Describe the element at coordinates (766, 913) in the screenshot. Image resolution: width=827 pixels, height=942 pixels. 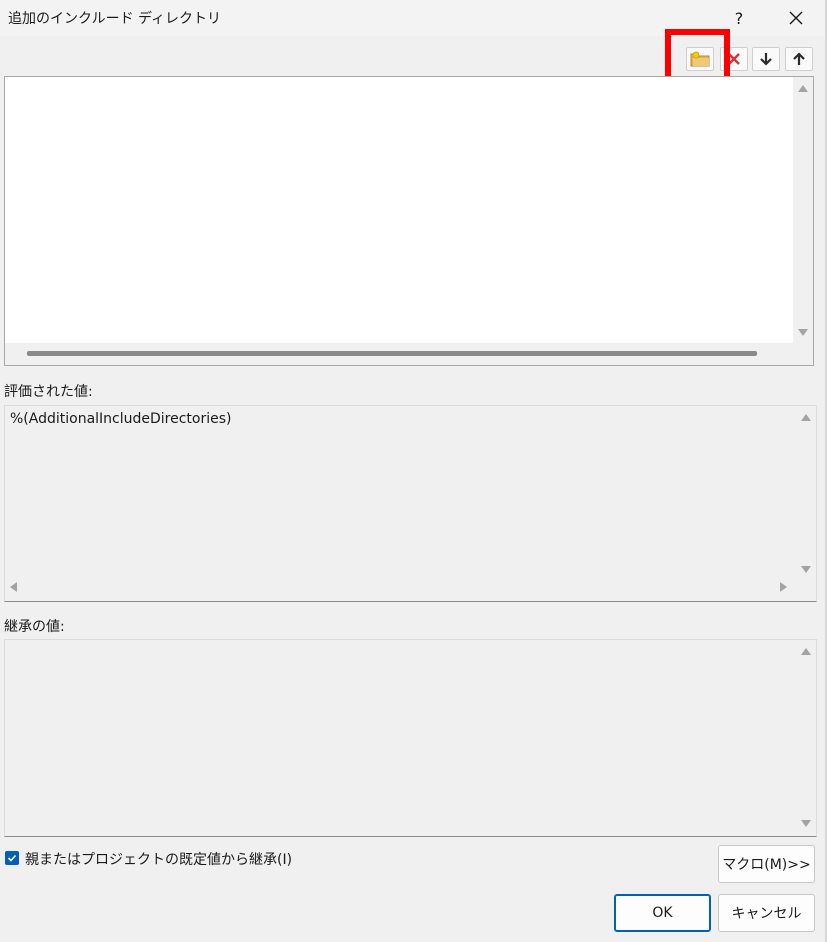
I see `cancel-button: キャンセル` at that location.